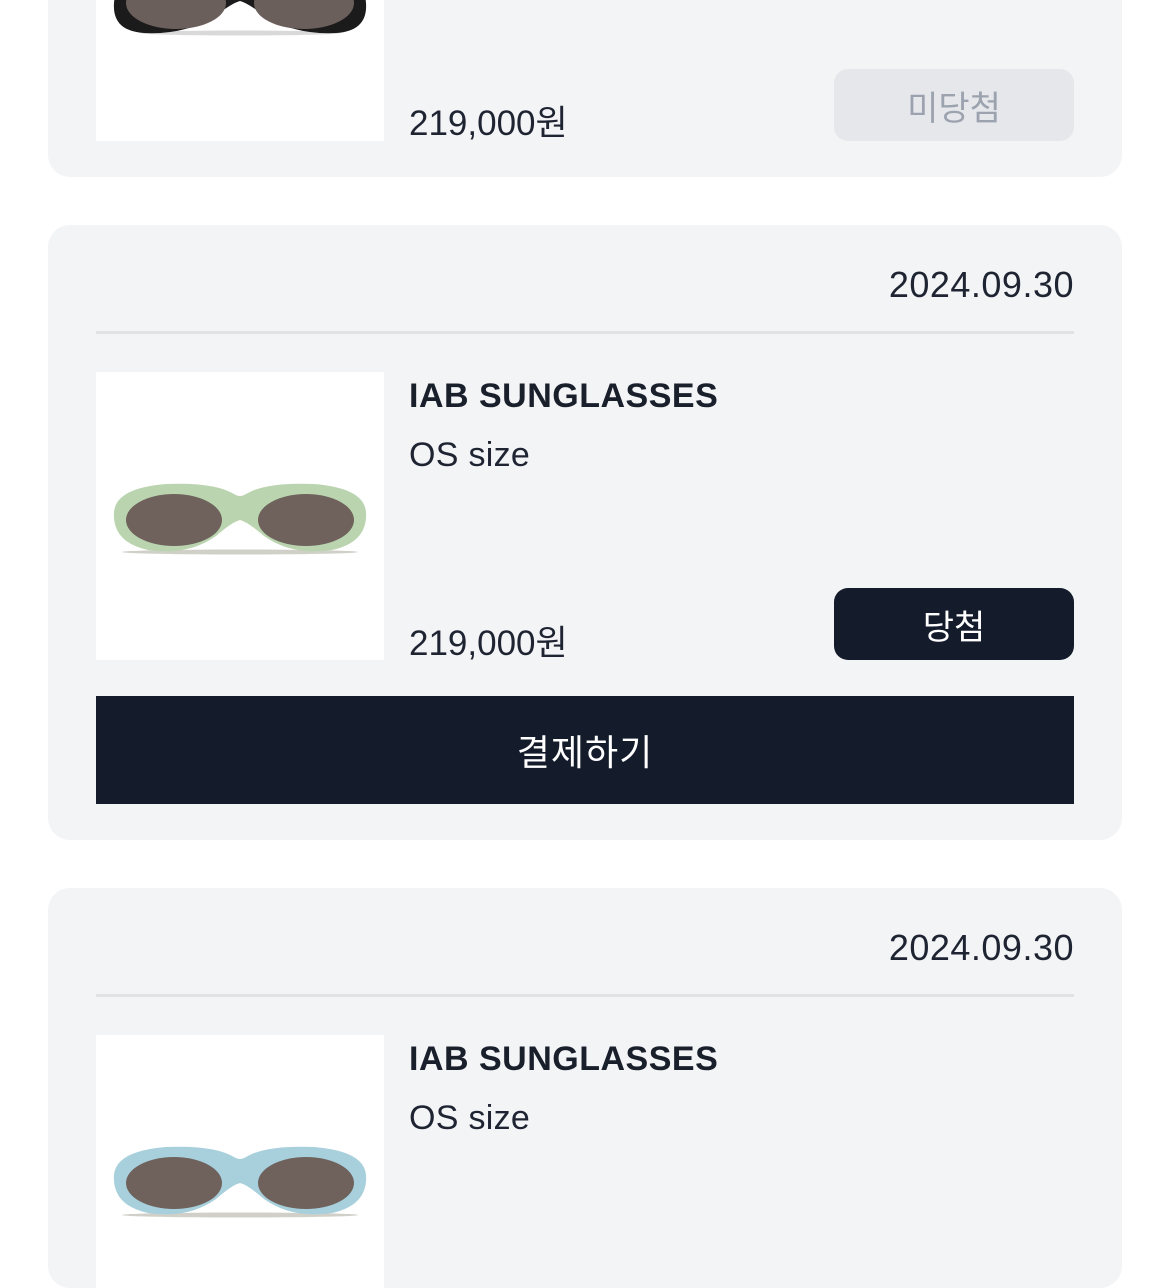 This screenshot has width=1170, height=1288. What do you see at coordinates (954, 624) in the screenshot?
I see `lottery-result-badge: 당첨` at bounding box center [954, 624].